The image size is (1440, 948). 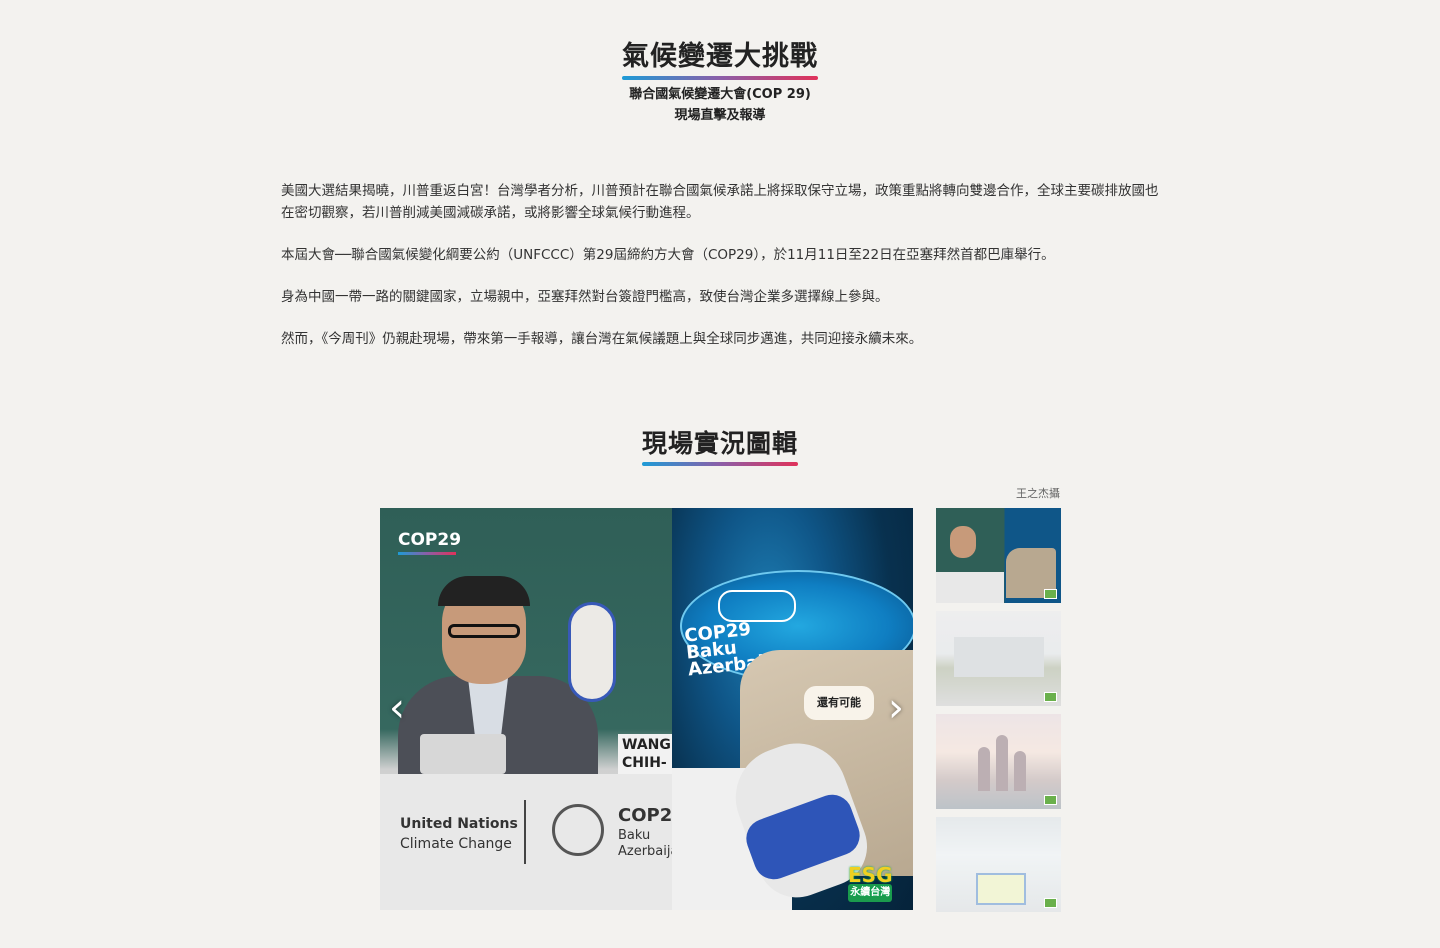 I want to click on thumb-desk, so click(x=970, y=587).